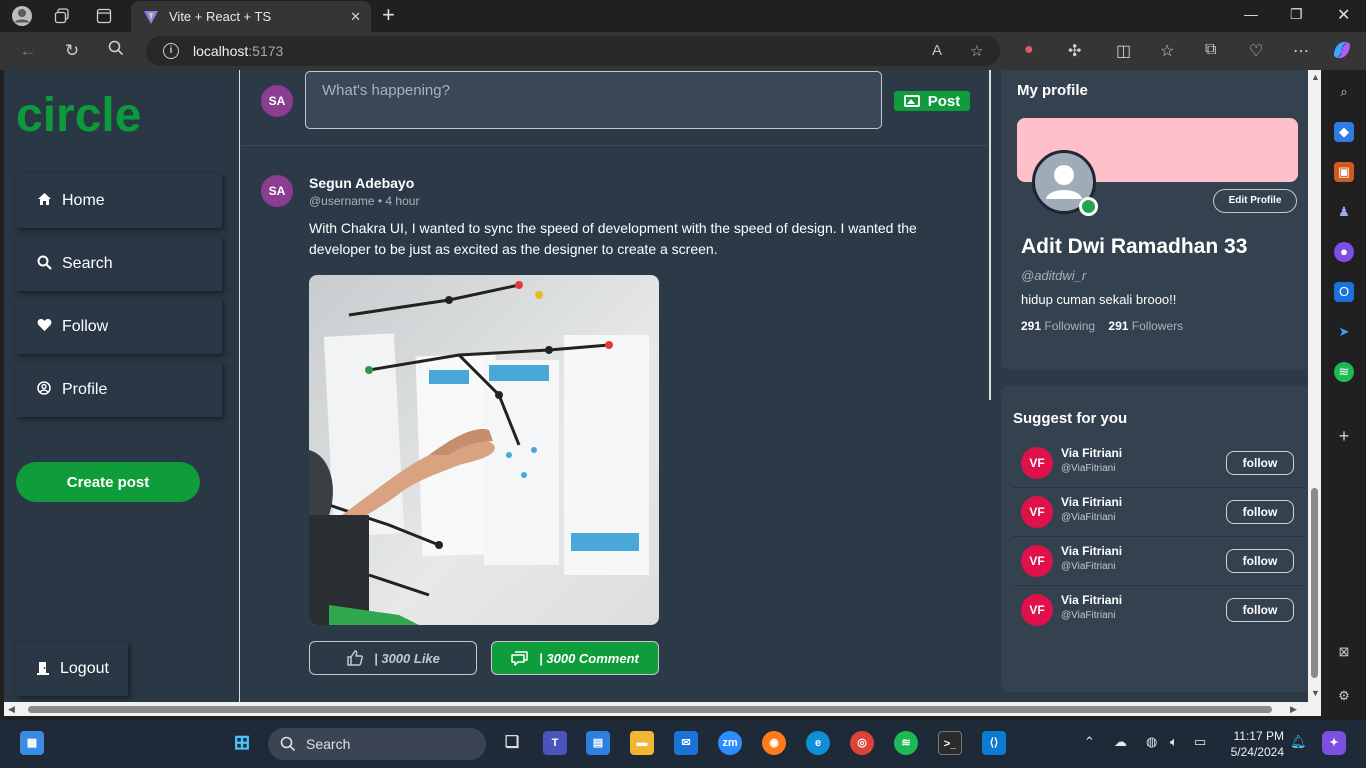 The height and width of the screenshot is (768, 1366). What do you see at coordinates (1344, 252) in the screenshot?
I see `copilot-sidebar-icon: ●` at bounding box center [1344, 252].